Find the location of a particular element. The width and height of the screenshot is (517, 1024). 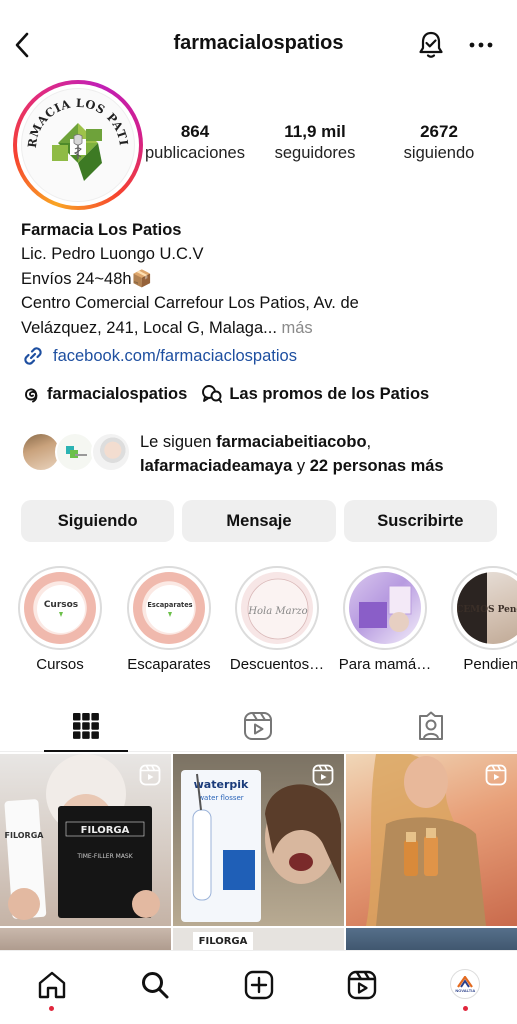

bell-check-icon is located at coordinates (431, 44).